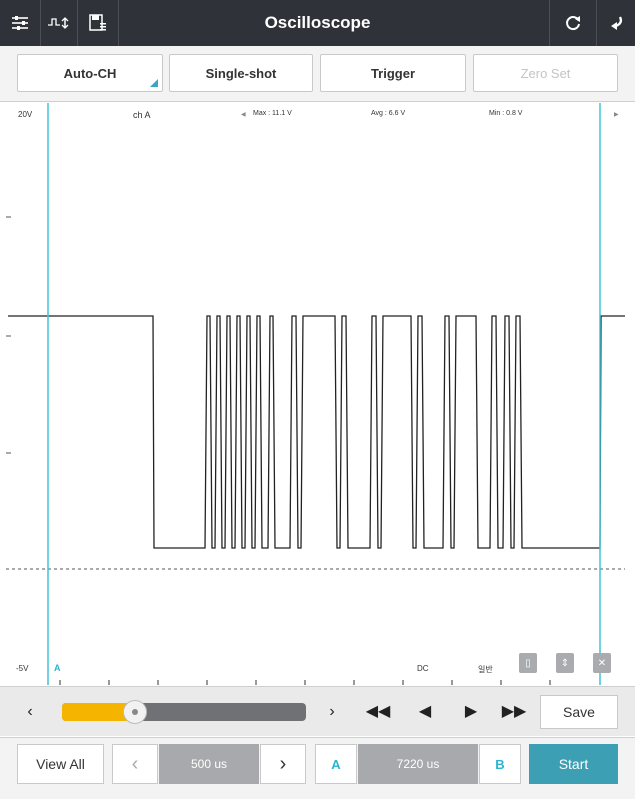 The height and width of the screenshot is (799, 635). I want to click on playback-bar: ‹ › ◀◀ ◀ ▶ ▶▶ Save, so click(317, 711).